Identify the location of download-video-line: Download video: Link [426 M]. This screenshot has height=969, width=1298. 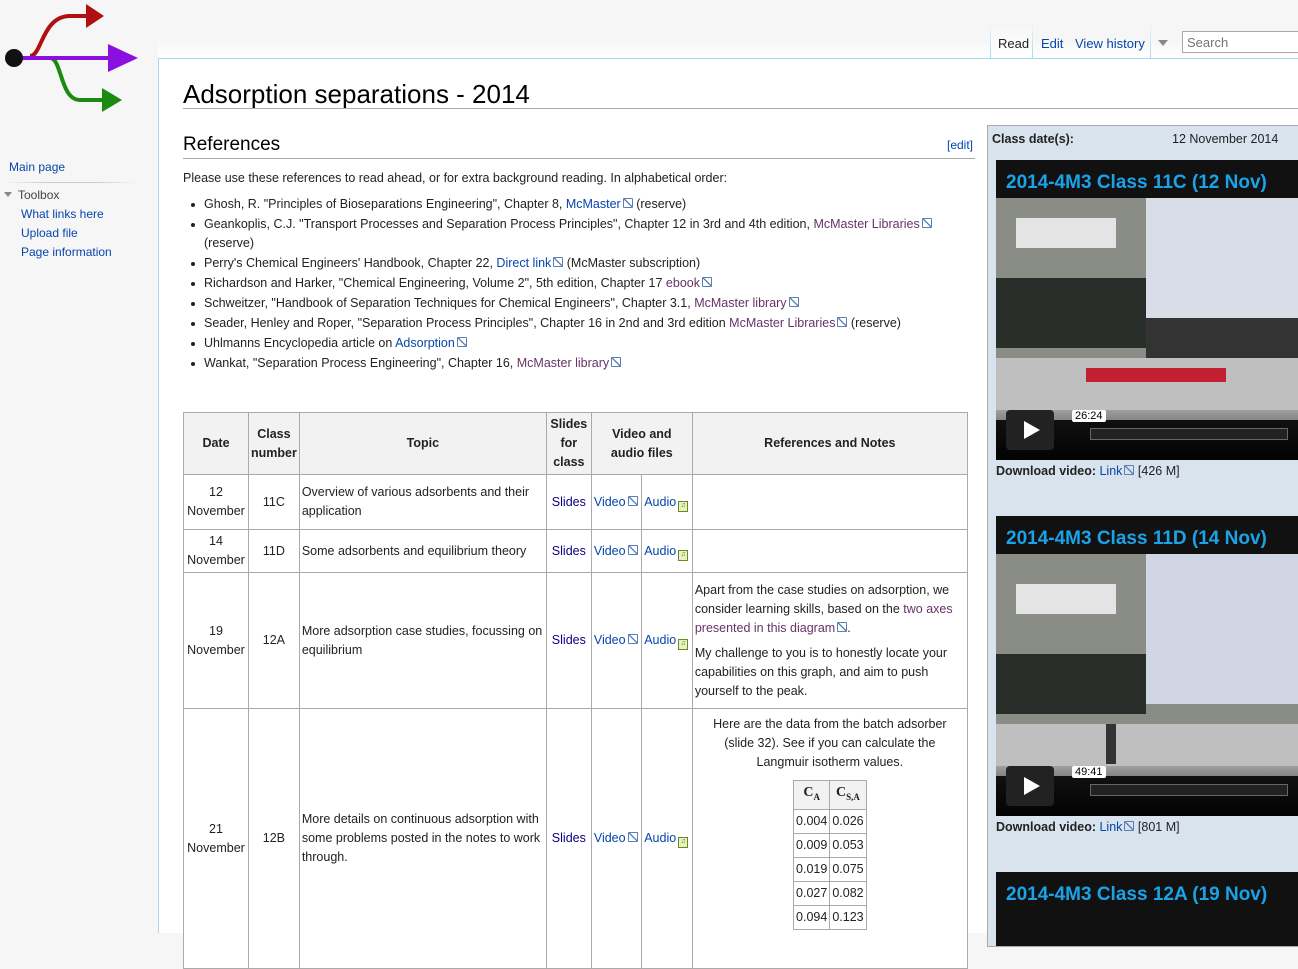
(1088, 471).